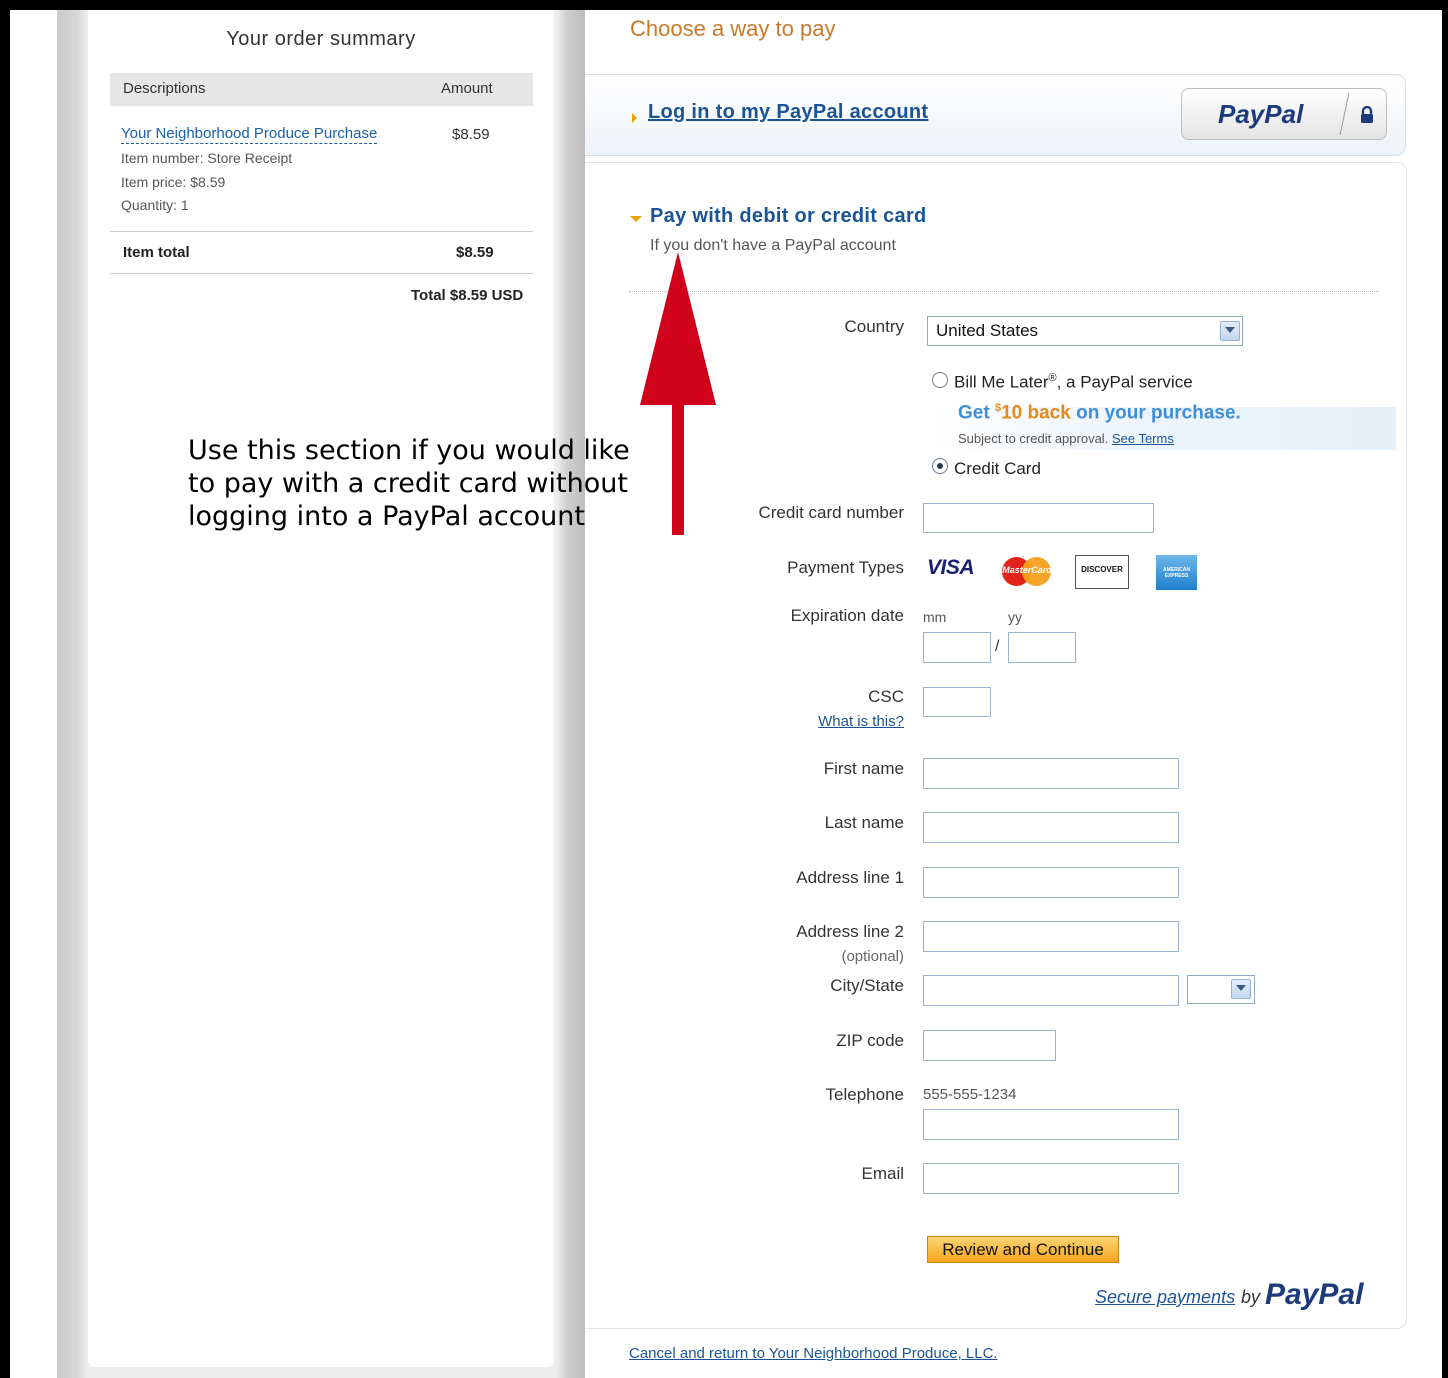 The width and height of the screenshot is (1448, 1378). What do you see at coordinates (976, 413) in the screenshot?
I see `promo-get: Get` at bounding box center [976, 413].